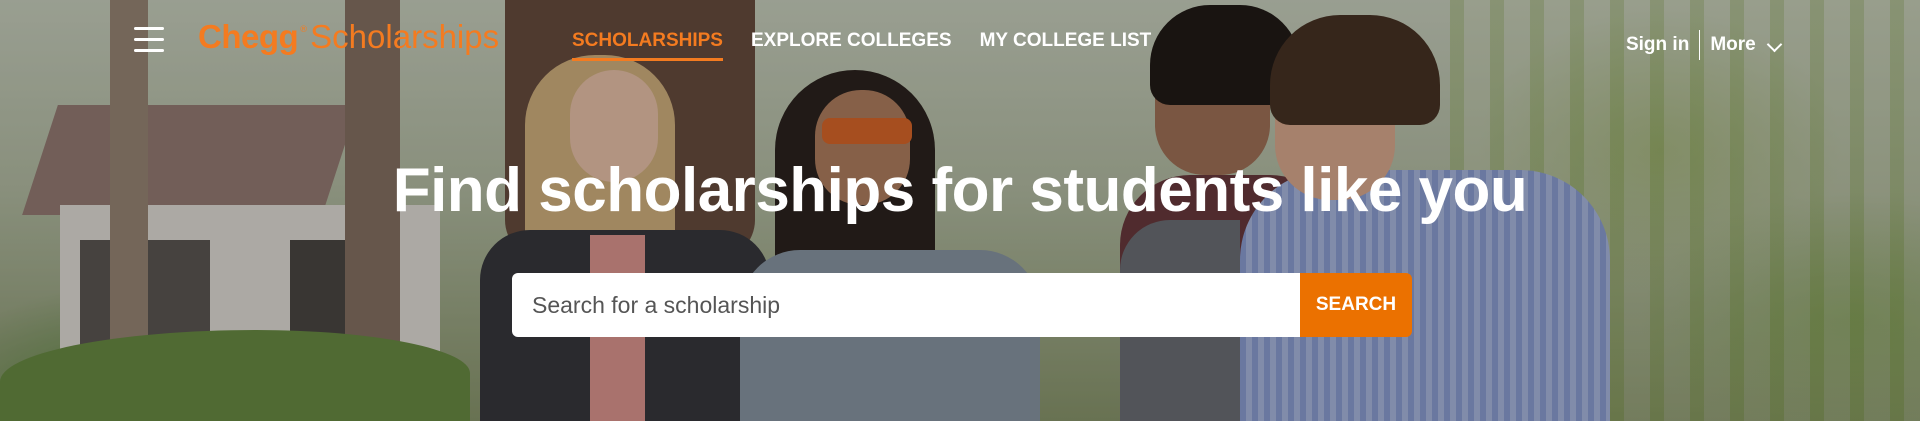  Describe the element at coordinates (1774, 44) in the screenshot. I see `chevron-down-icon` at that location.